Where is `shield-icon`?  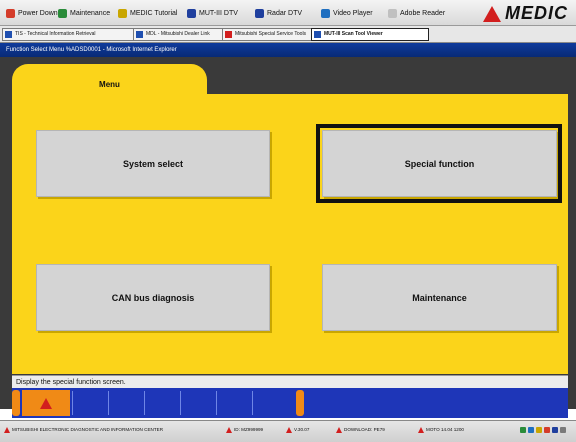 shield-icon is located at coordinates (539, 430).